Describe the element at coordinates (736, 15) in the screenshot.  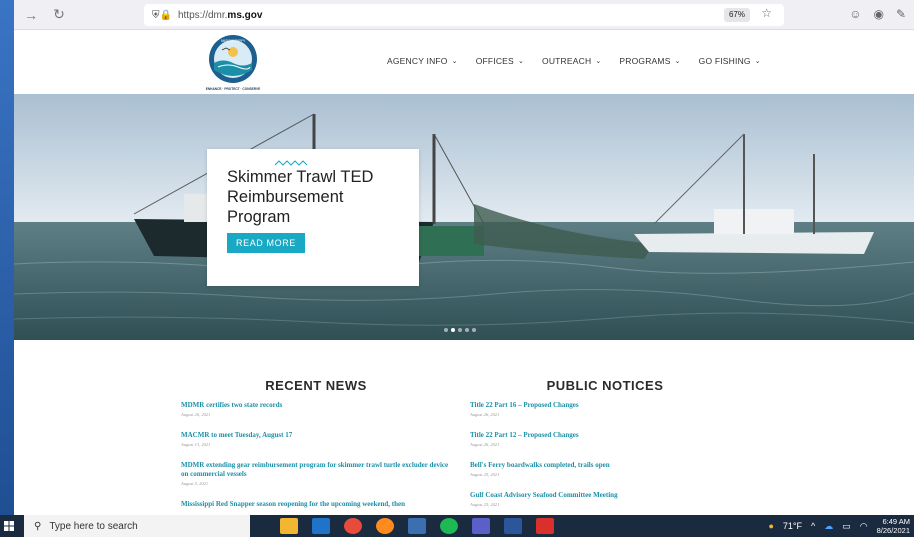
I see `zoom-badge: 67%` at that location.